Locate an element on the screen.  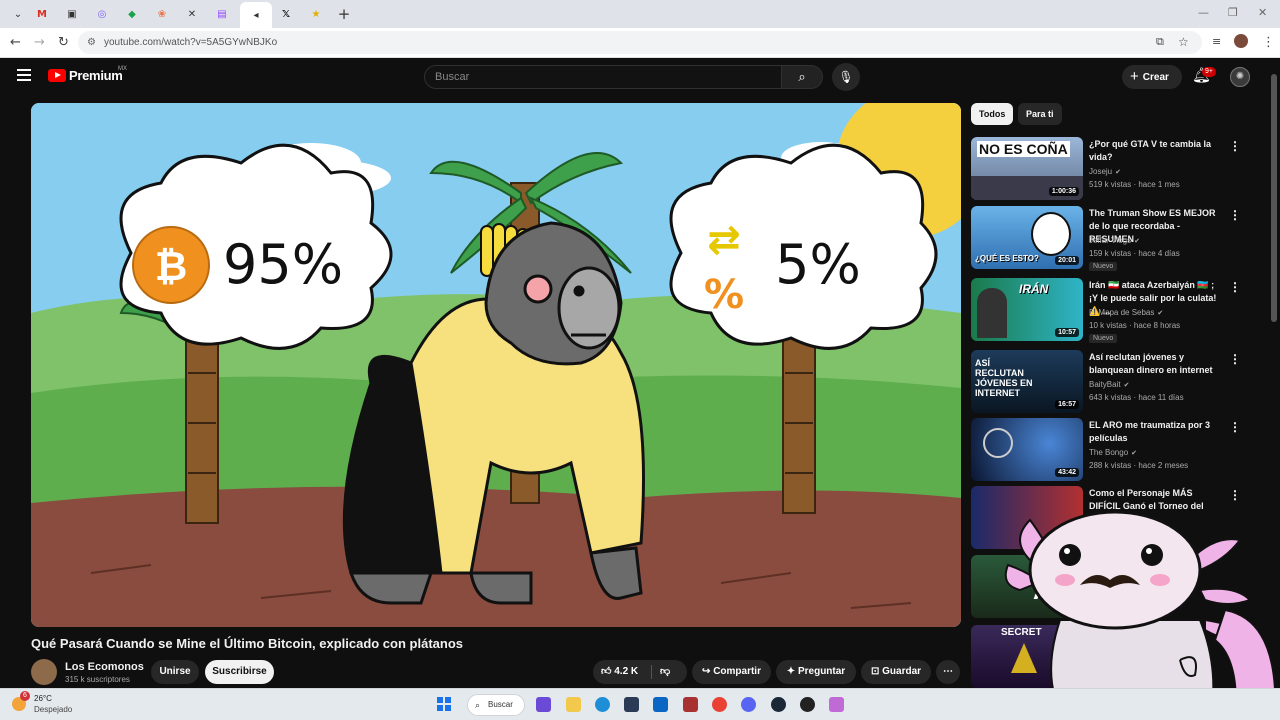
forward-button: → is located at coordinates (39, 42).